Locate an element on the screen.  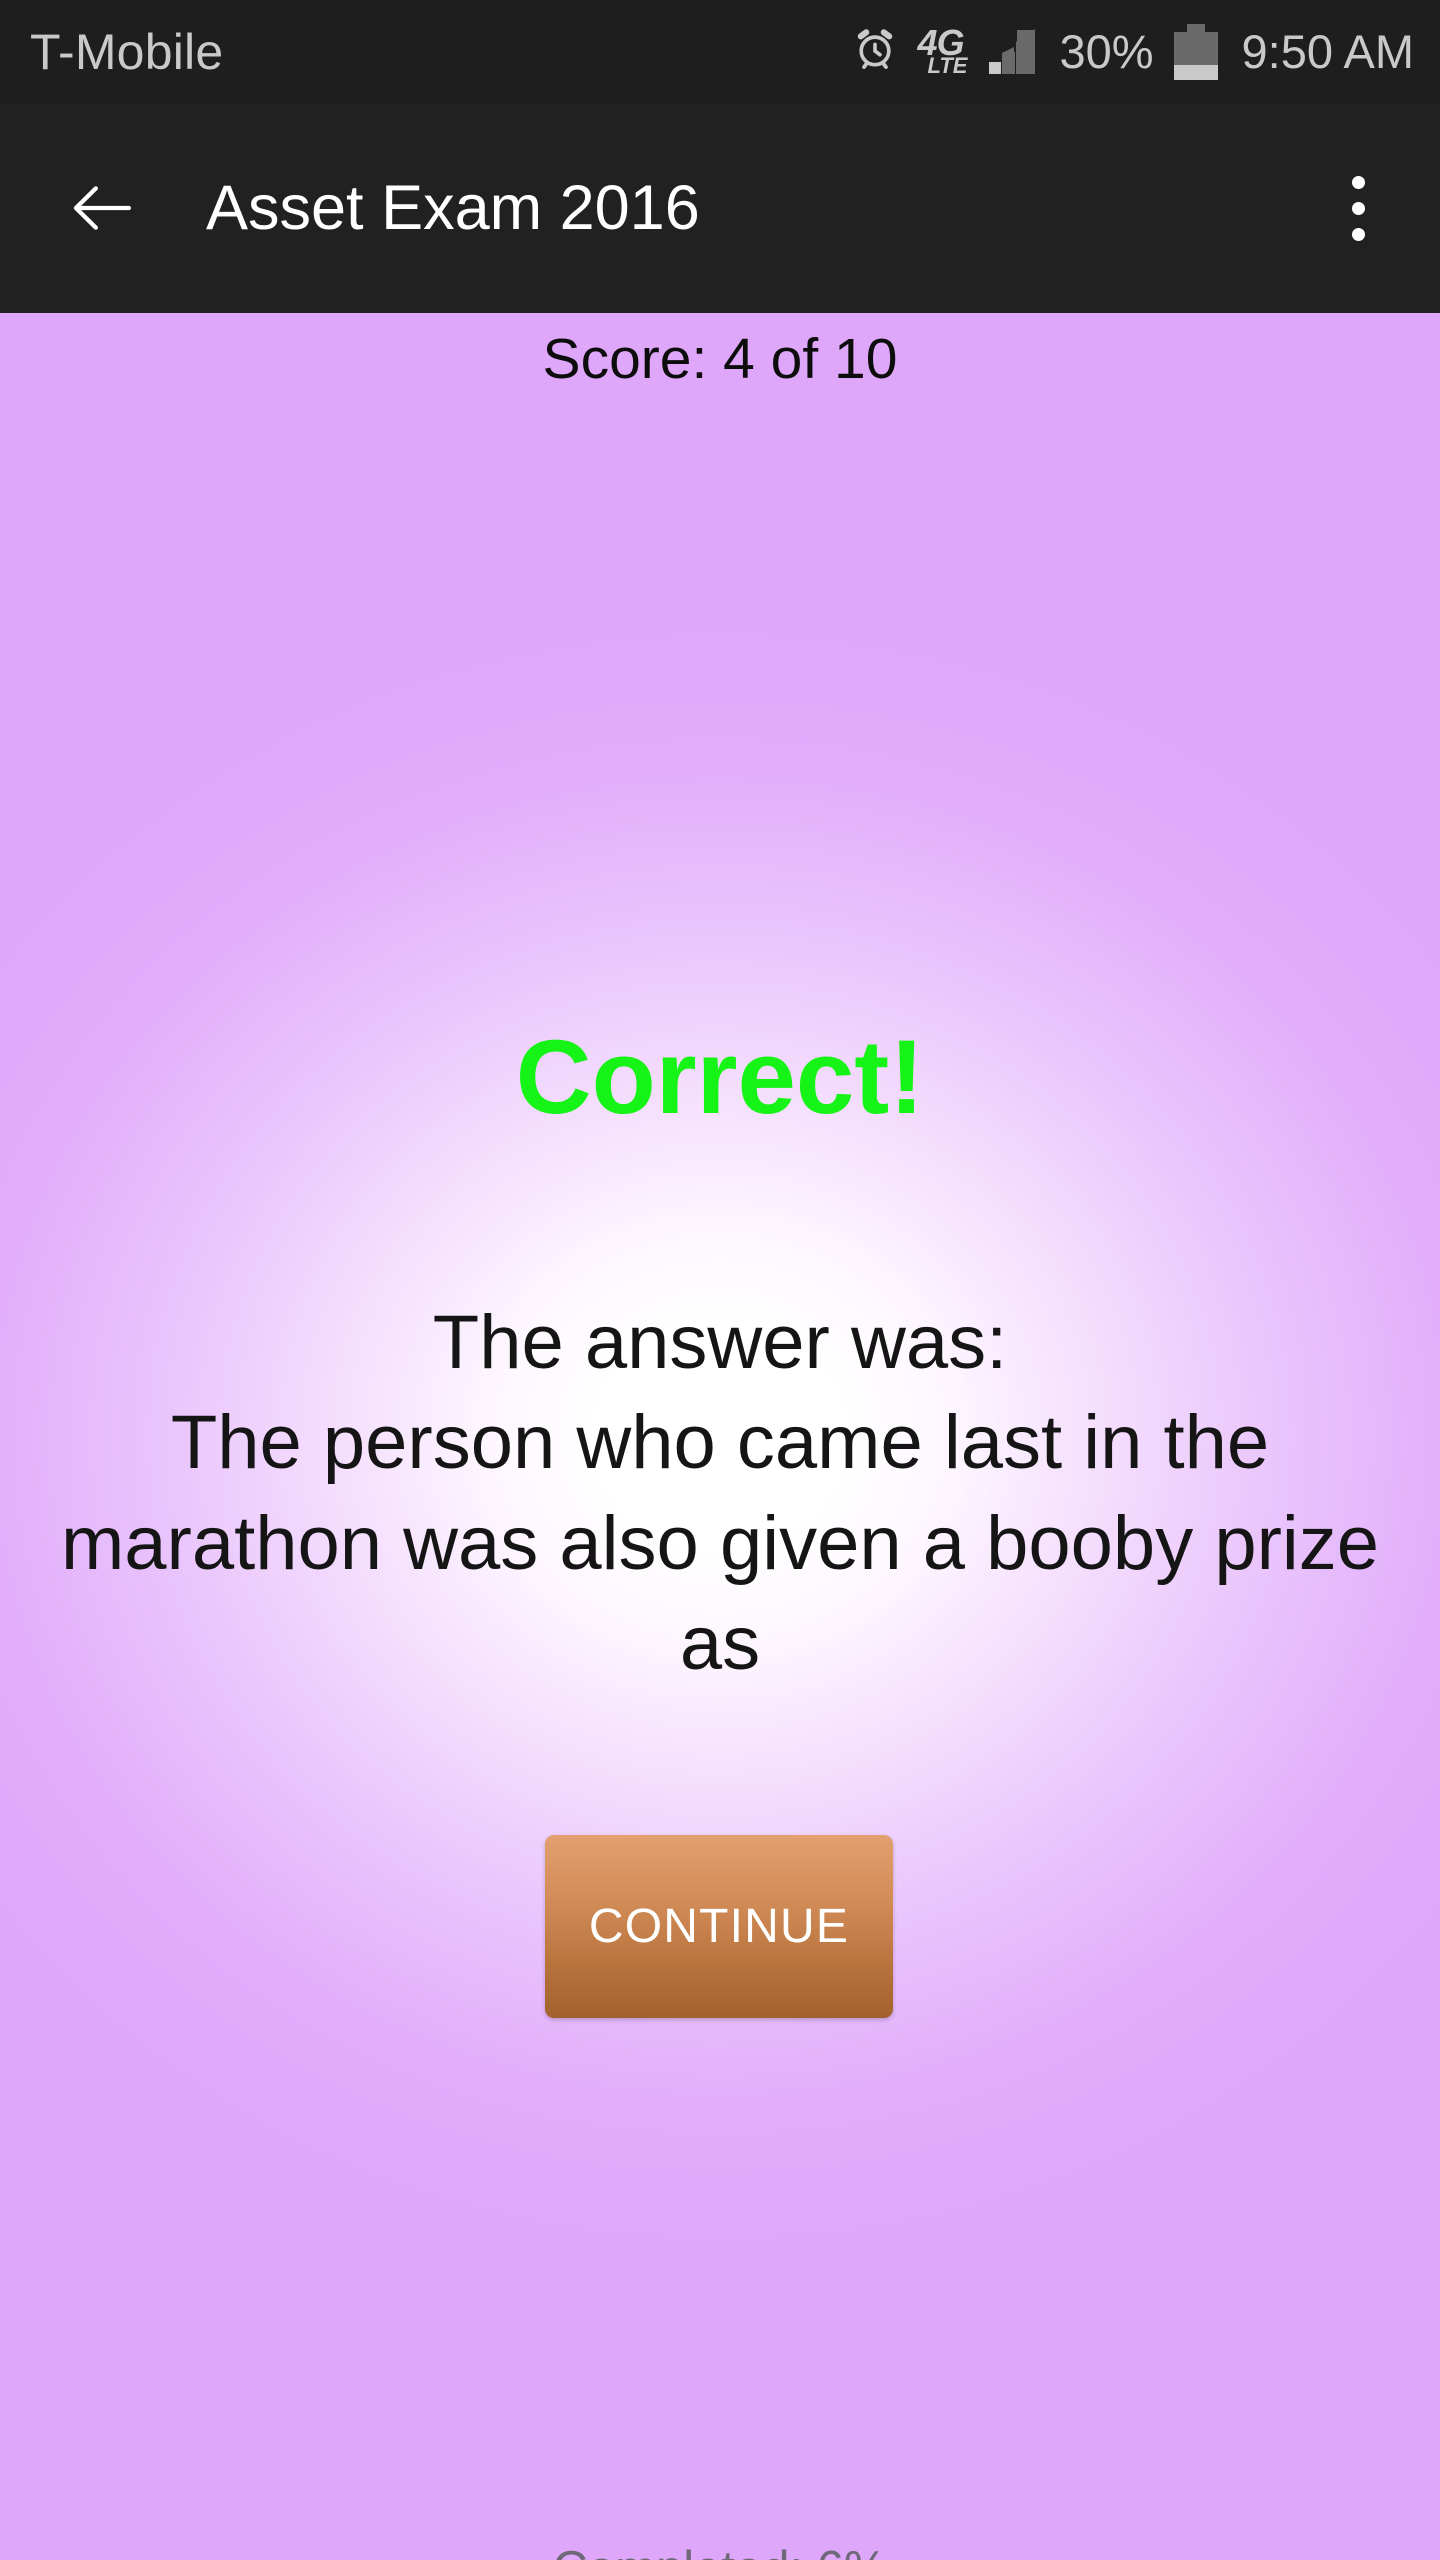
battery-cap is located at coordinates (1195, 27).